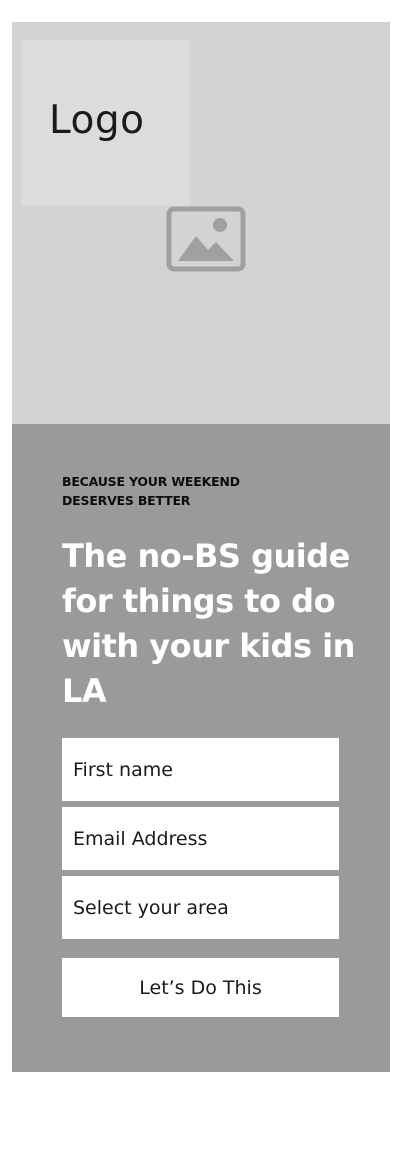 The height and width of the screenshot is (1161, 402). I want to click on eyebrow-line-1: BECAUSE YOUR WEEKEND, so click(151, 481).